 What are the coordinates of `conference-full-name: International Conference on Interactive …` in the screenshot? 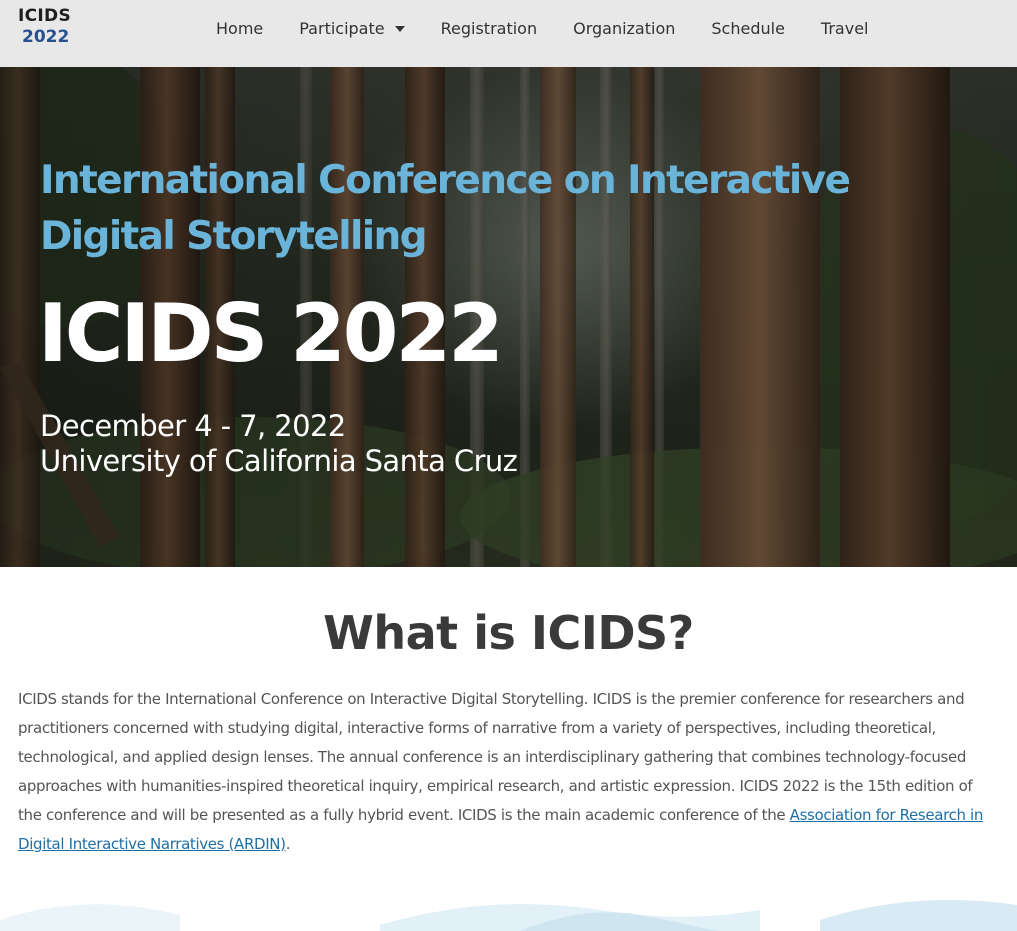 It's located at (445, 208).